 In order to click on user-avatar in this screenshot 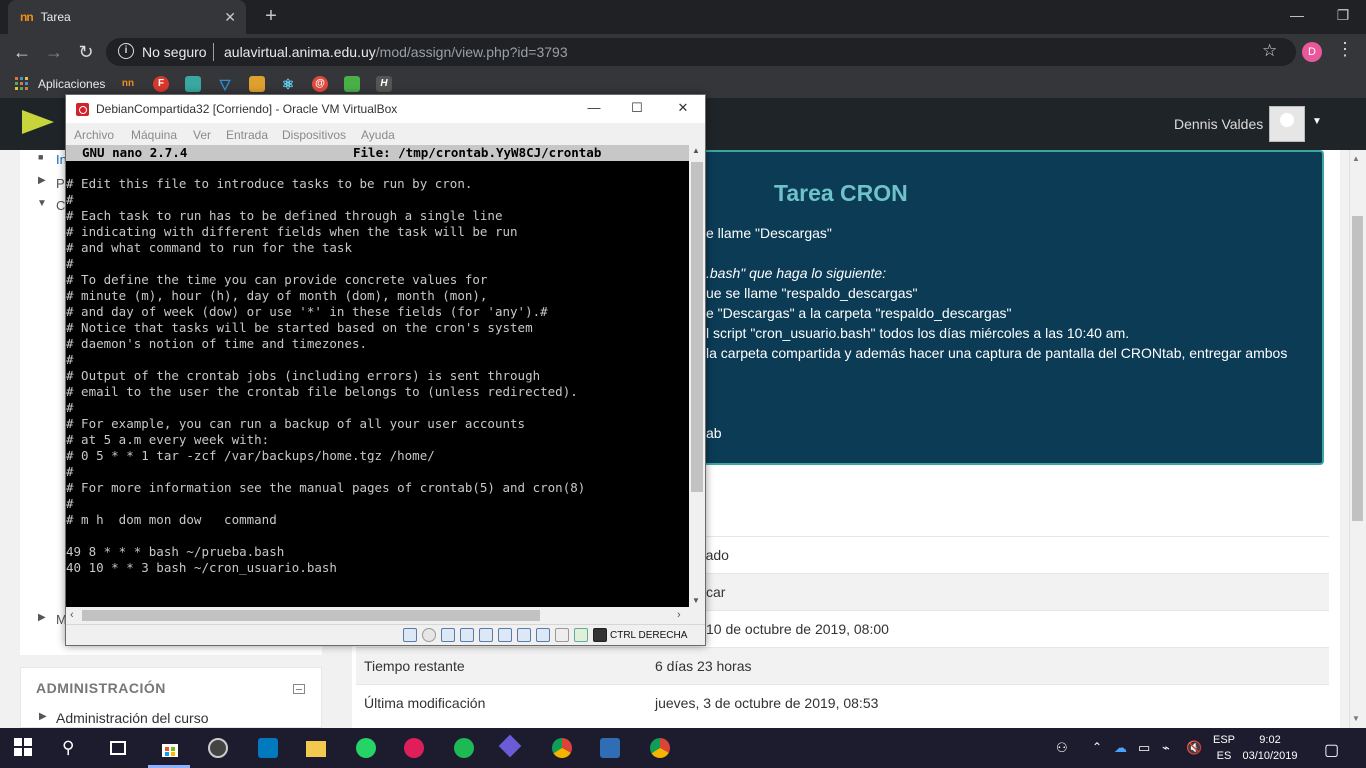, I will do `click(1287, 124)`.